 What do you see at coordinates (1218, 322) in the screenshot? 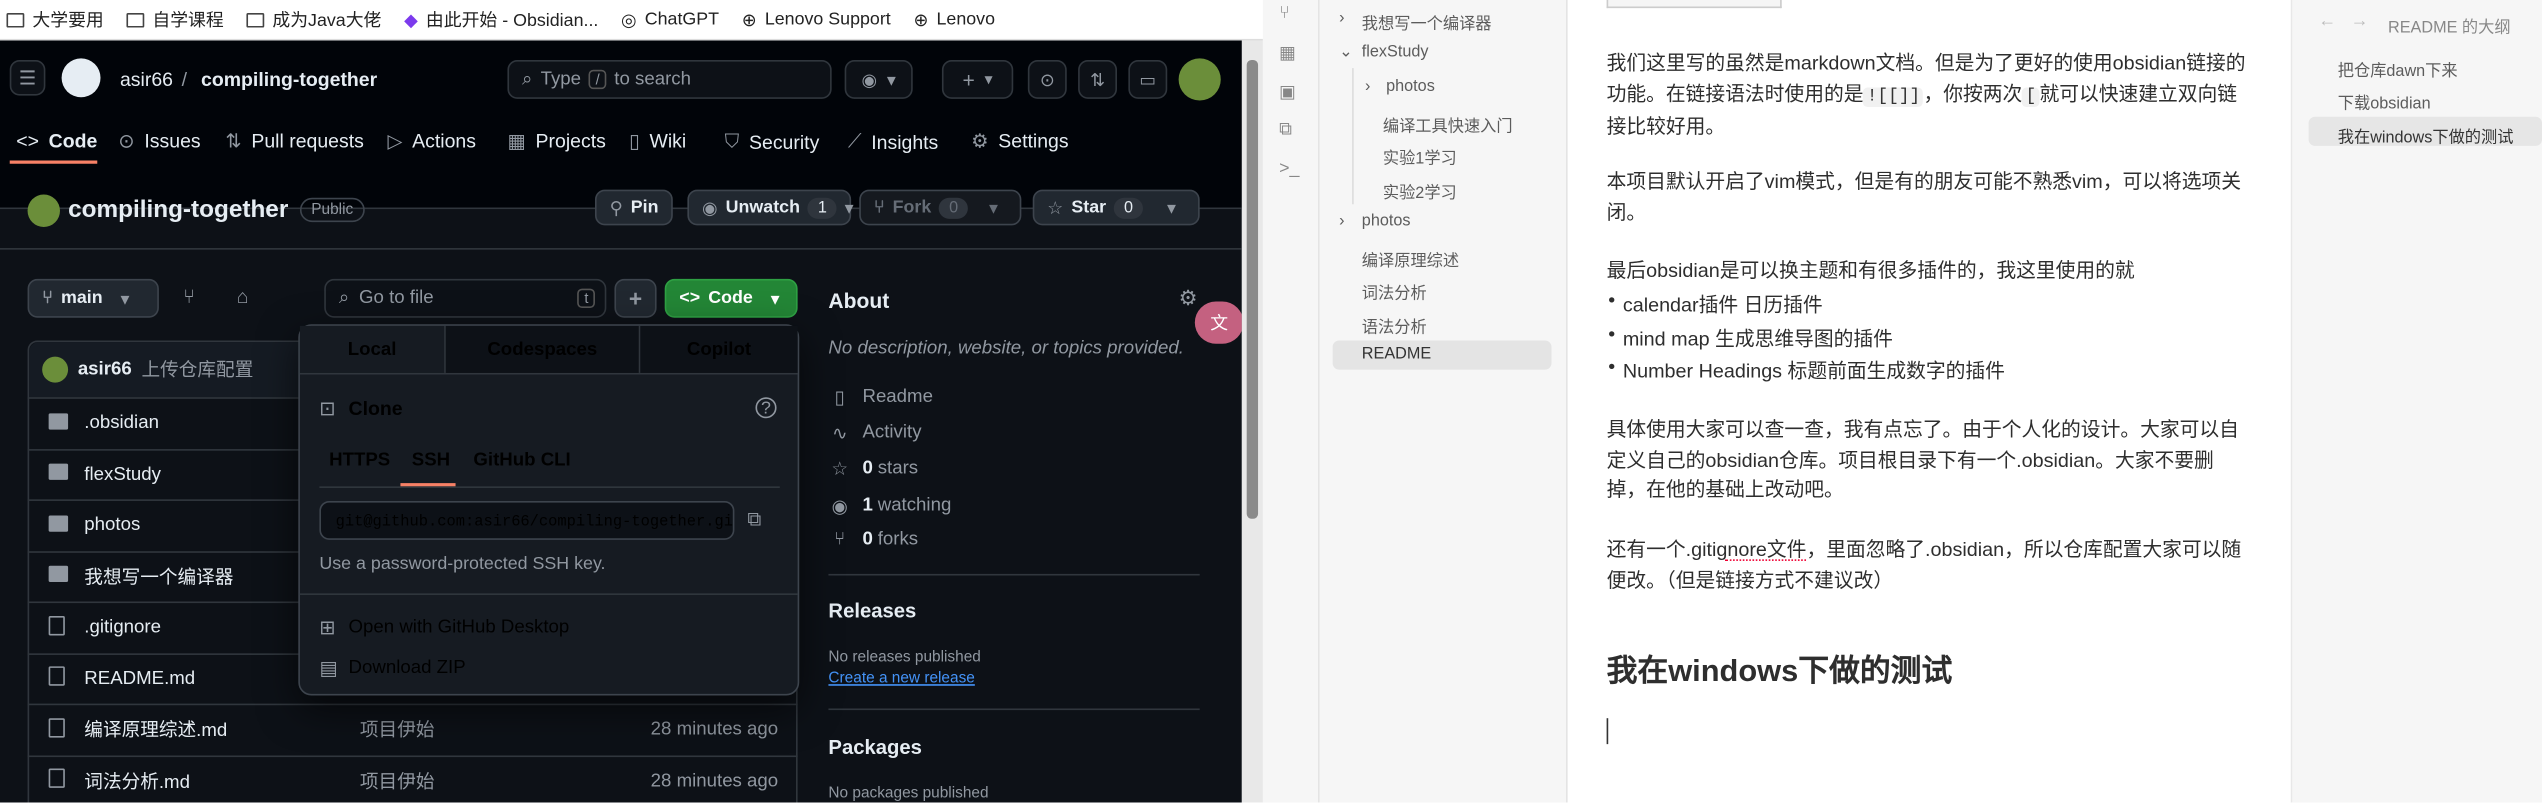
I see `translate-icon: 文` at bounding box center [1218, 322].